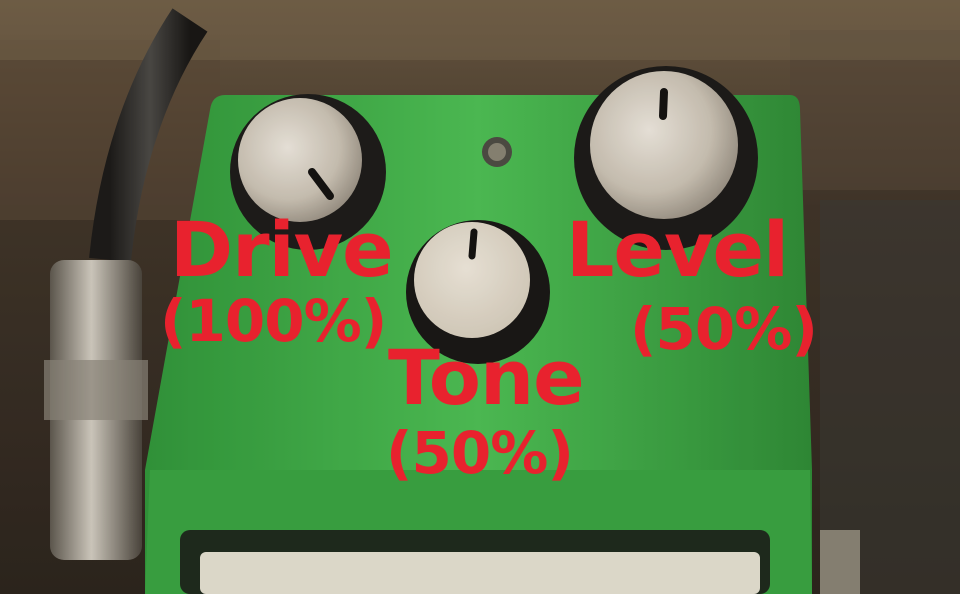 The height and width of the screenshot is (594, 960). I want to click on drive-label: Drive, so click(282, 249).